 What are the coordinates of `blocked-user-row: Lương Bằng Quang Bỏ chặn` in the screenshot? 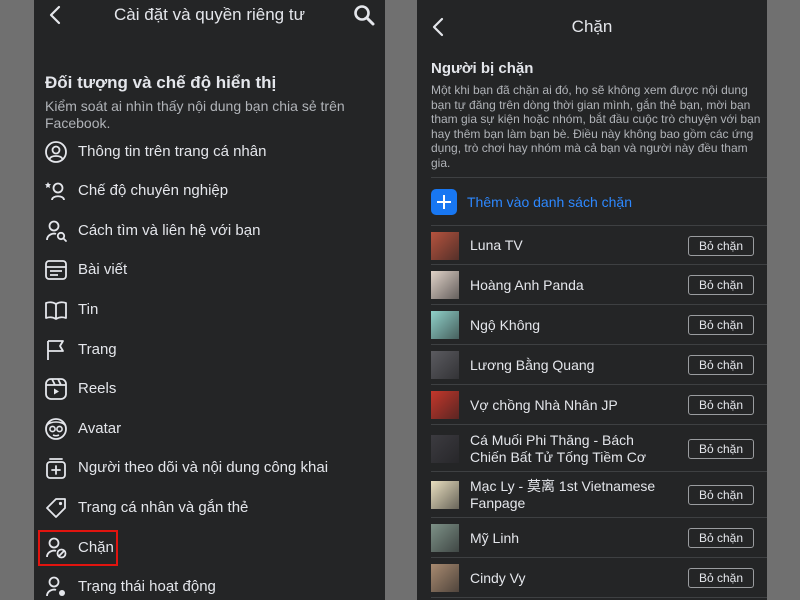 It's located at (592, 365).